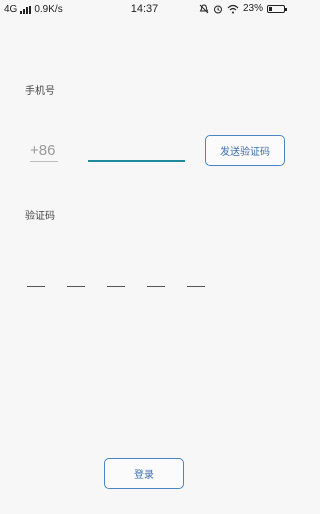 This screenshot has height=514, width=320. What do you see at coordinates (277, 8) in the screenshot?
I see `battery-icon` at bounding box center [277, 8].